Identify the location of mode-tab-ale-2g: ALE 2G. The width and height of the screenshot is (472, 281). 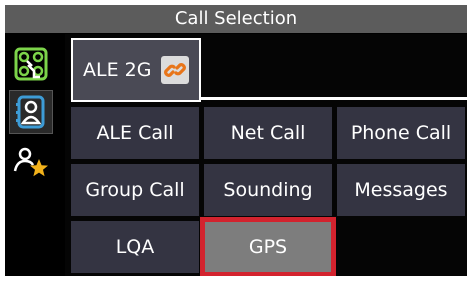
(136, 70).